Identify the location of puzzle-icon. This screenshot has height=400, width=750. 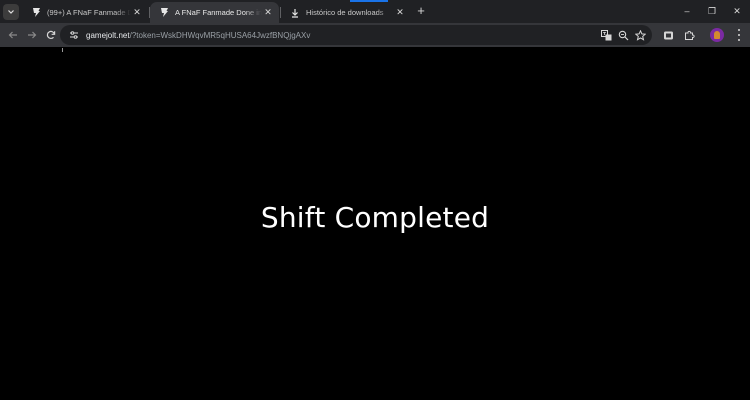
(689, 35).